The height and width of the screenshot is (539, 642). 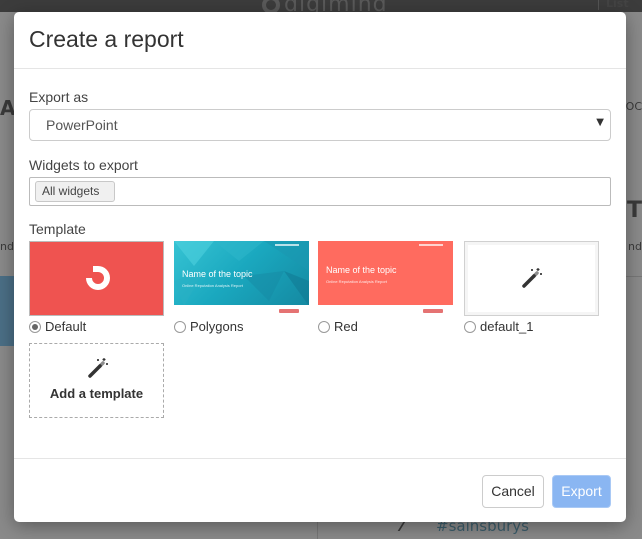 What do you see at coordinates (320, 125) in the screenshot?
I see `export-format-select: PowerPoint ▼` at bounding box center [320, 125].